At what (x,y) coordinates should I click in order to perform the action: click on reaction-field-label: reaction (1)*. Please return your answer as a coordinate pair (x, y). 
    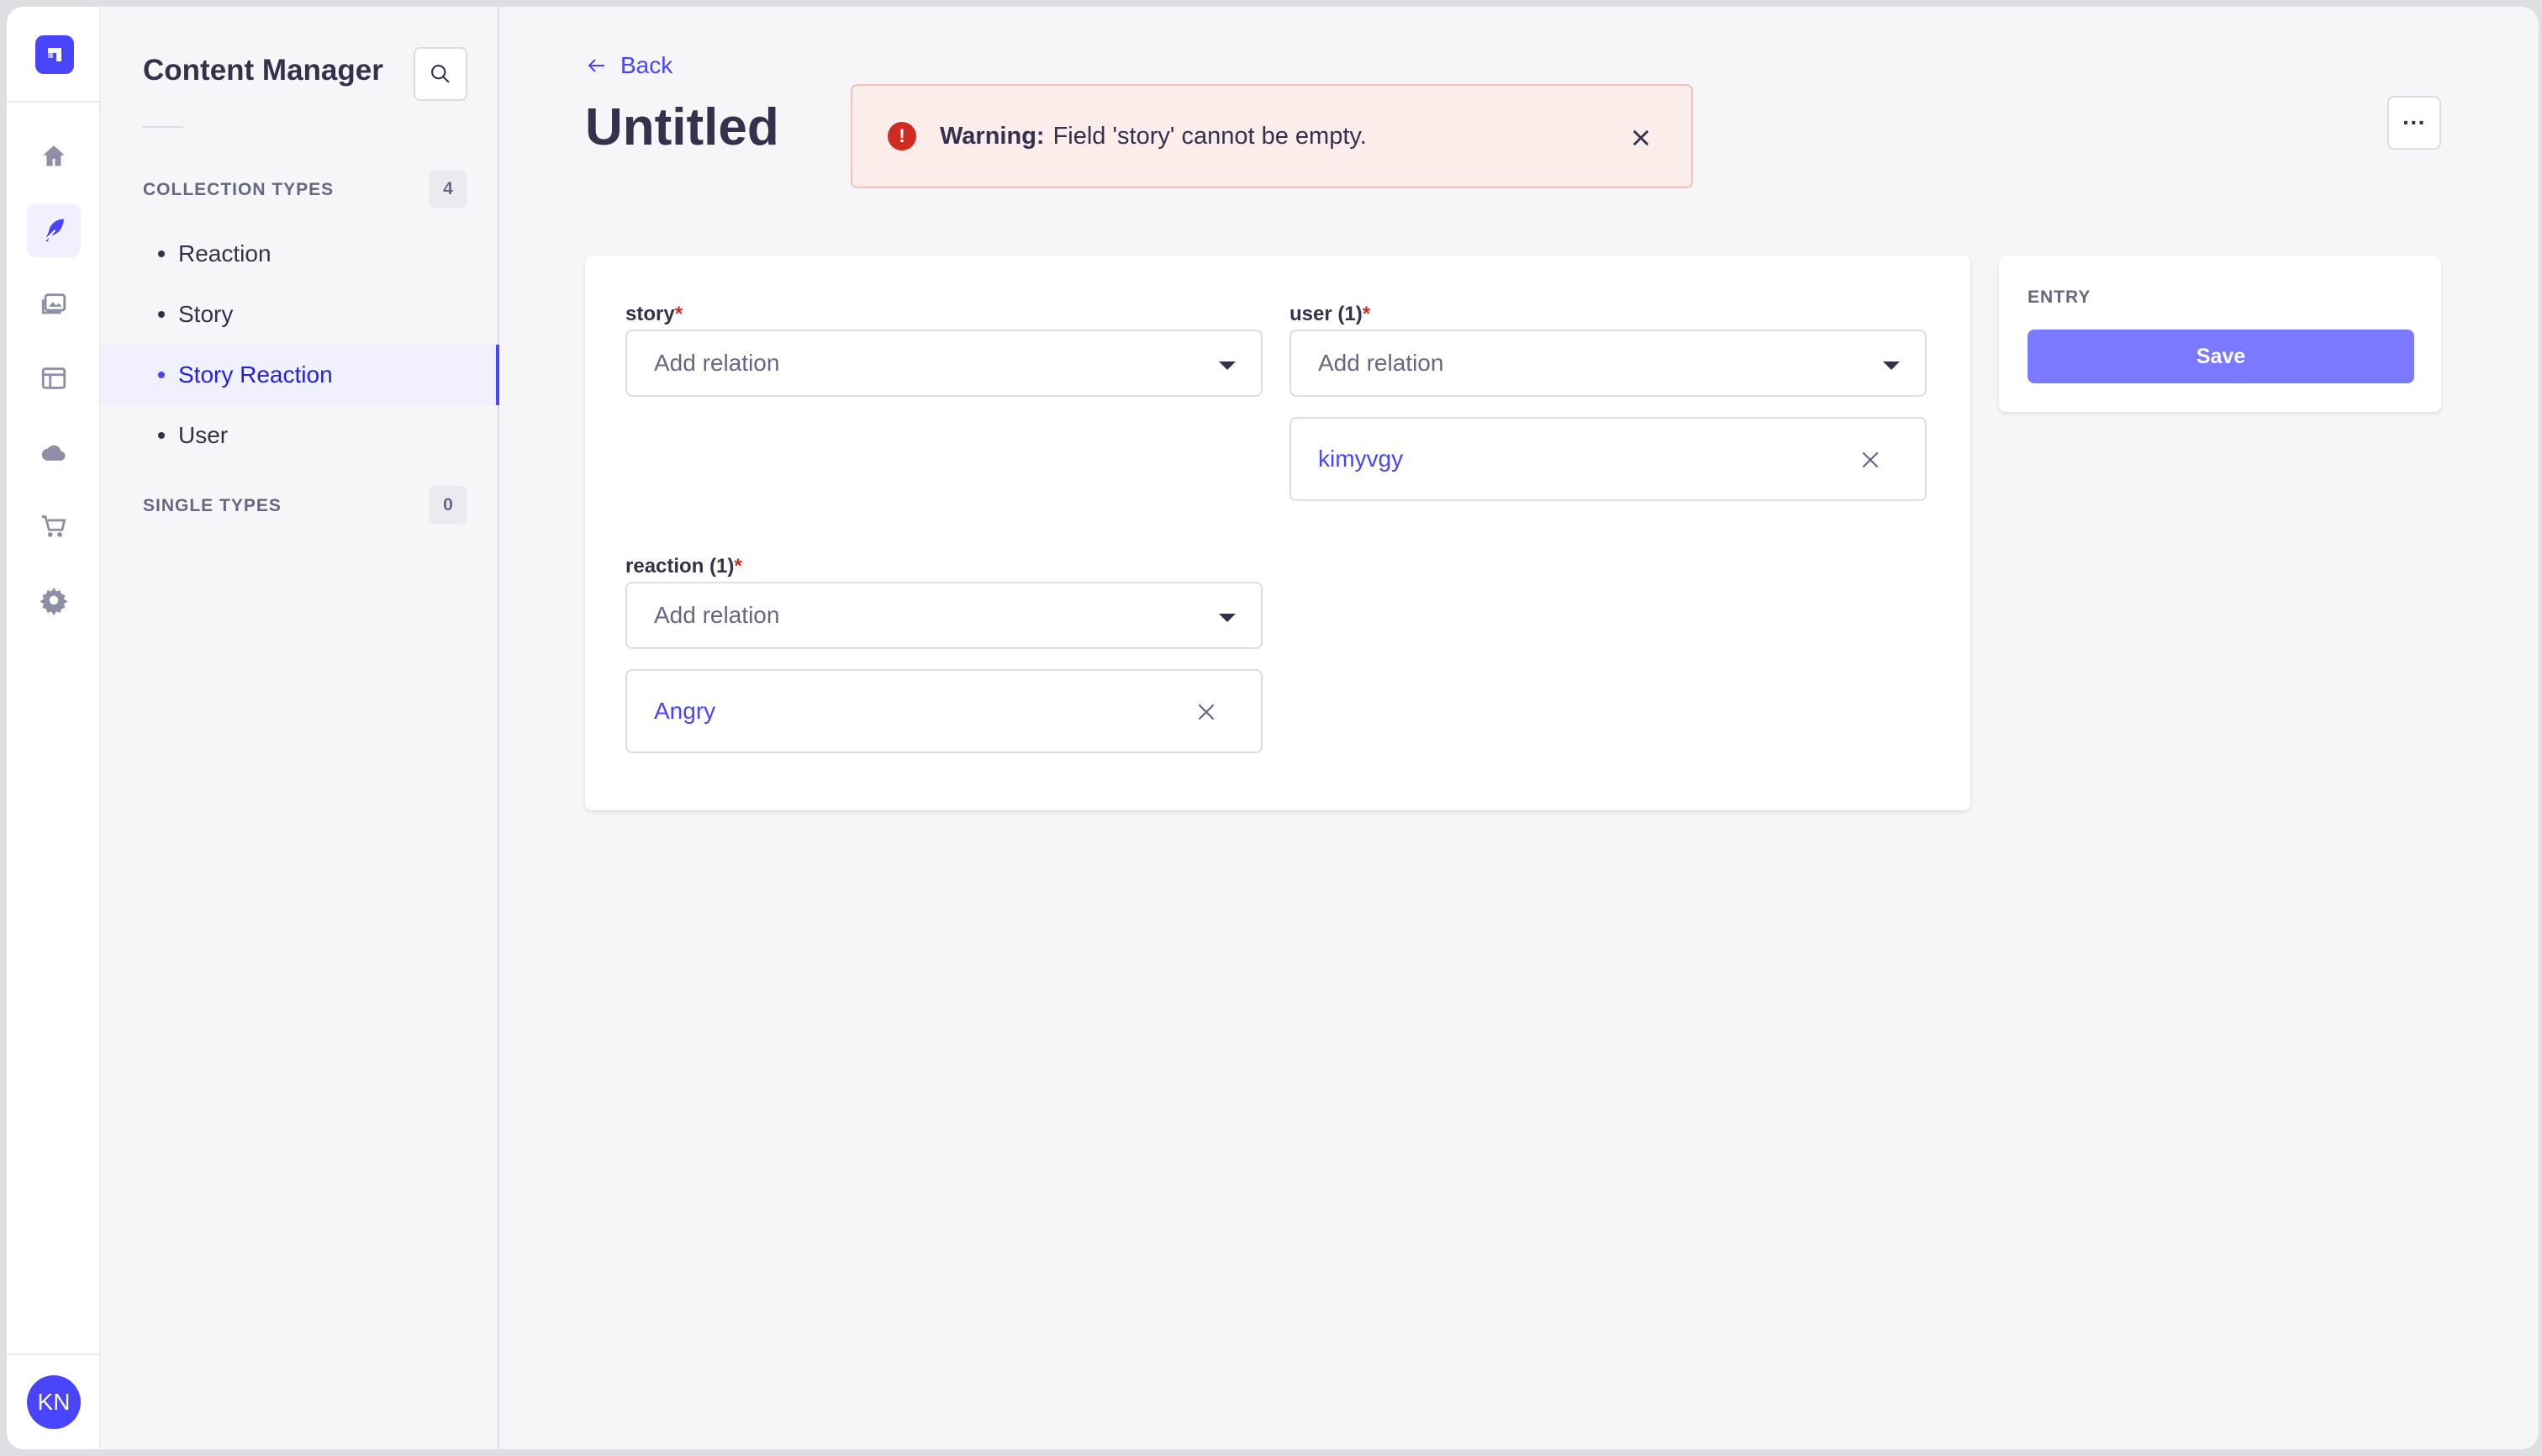
    Looking at the image, I should click on (683, 566).